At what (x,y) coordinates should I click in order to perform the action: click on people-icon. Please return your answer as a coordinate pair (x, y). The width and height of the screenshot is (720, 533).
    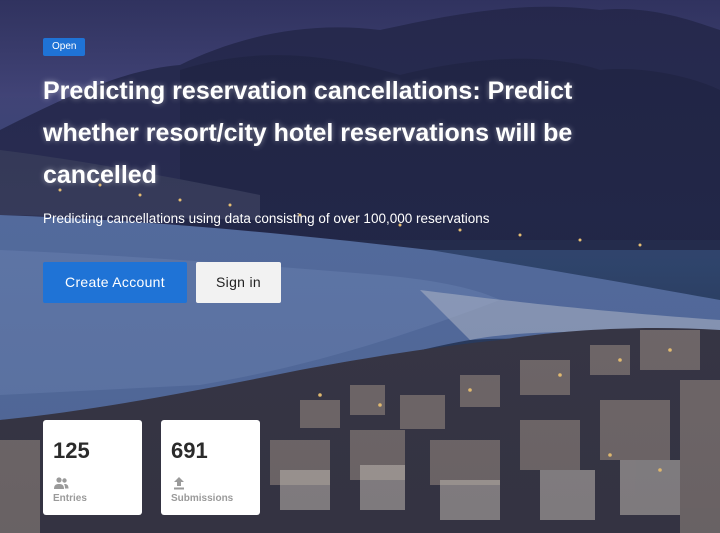
    Looking at the image, I should click on (61, 483).